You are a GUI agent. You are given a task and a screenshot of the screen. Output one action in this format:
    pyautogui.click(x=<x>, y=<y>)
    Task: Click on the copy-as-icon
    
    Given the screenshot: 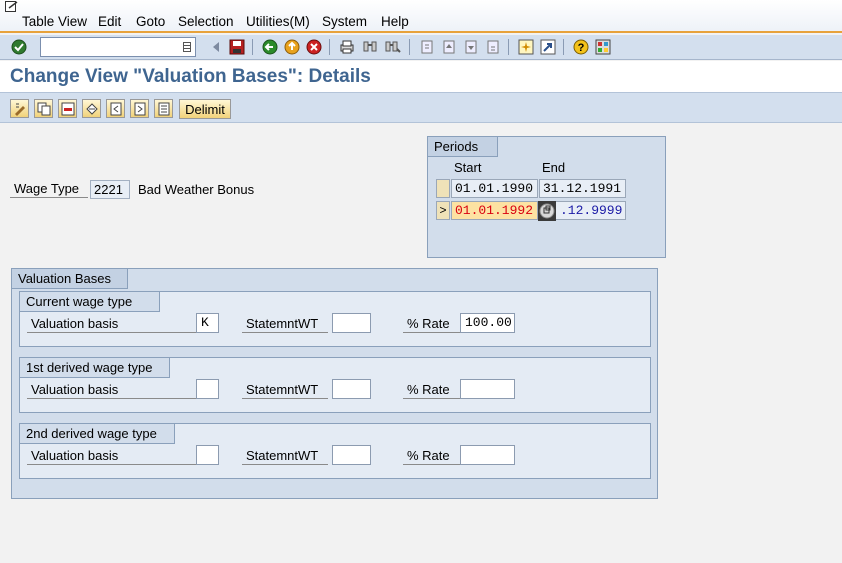 What is the action you would take?
    pyautogui.click(x=43, y=108)
    